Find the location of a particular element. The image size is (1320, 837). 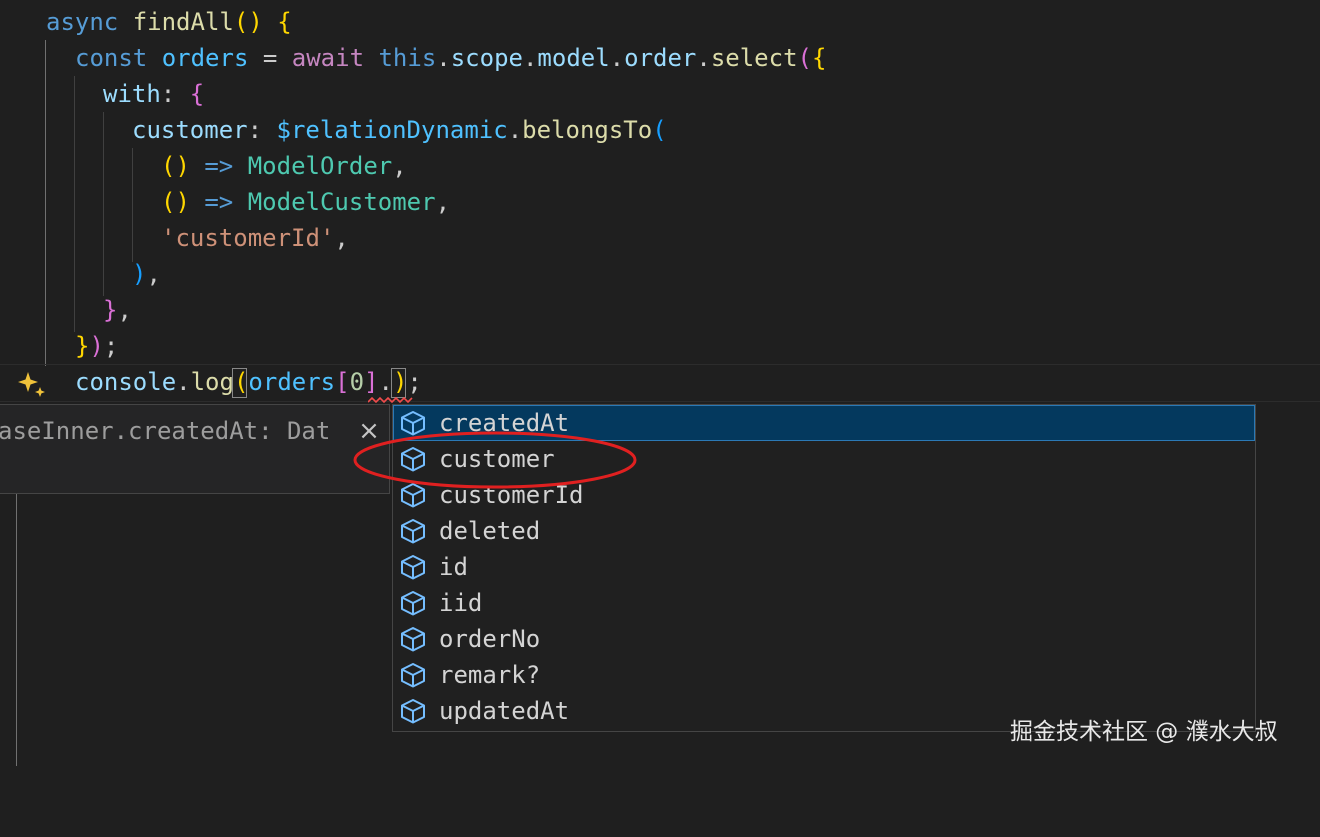

annotation-ellipse is located at coordinates (495, 460).